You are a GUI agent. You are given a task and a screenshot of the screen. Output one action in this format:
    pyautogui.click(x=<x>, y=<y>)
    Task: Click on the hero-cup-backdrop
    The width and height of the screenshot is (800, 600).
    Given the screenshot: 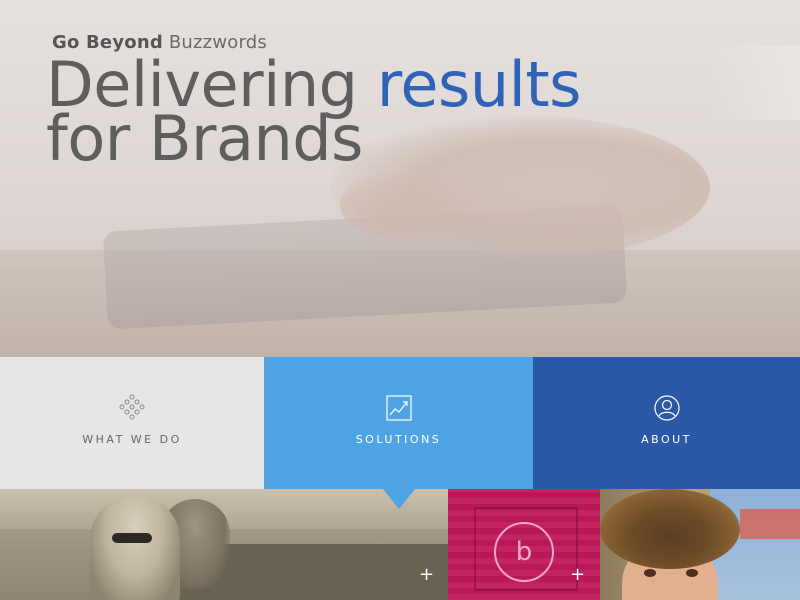 What is the action you would take?
    pyautogui.click(x=752, y=82)
    